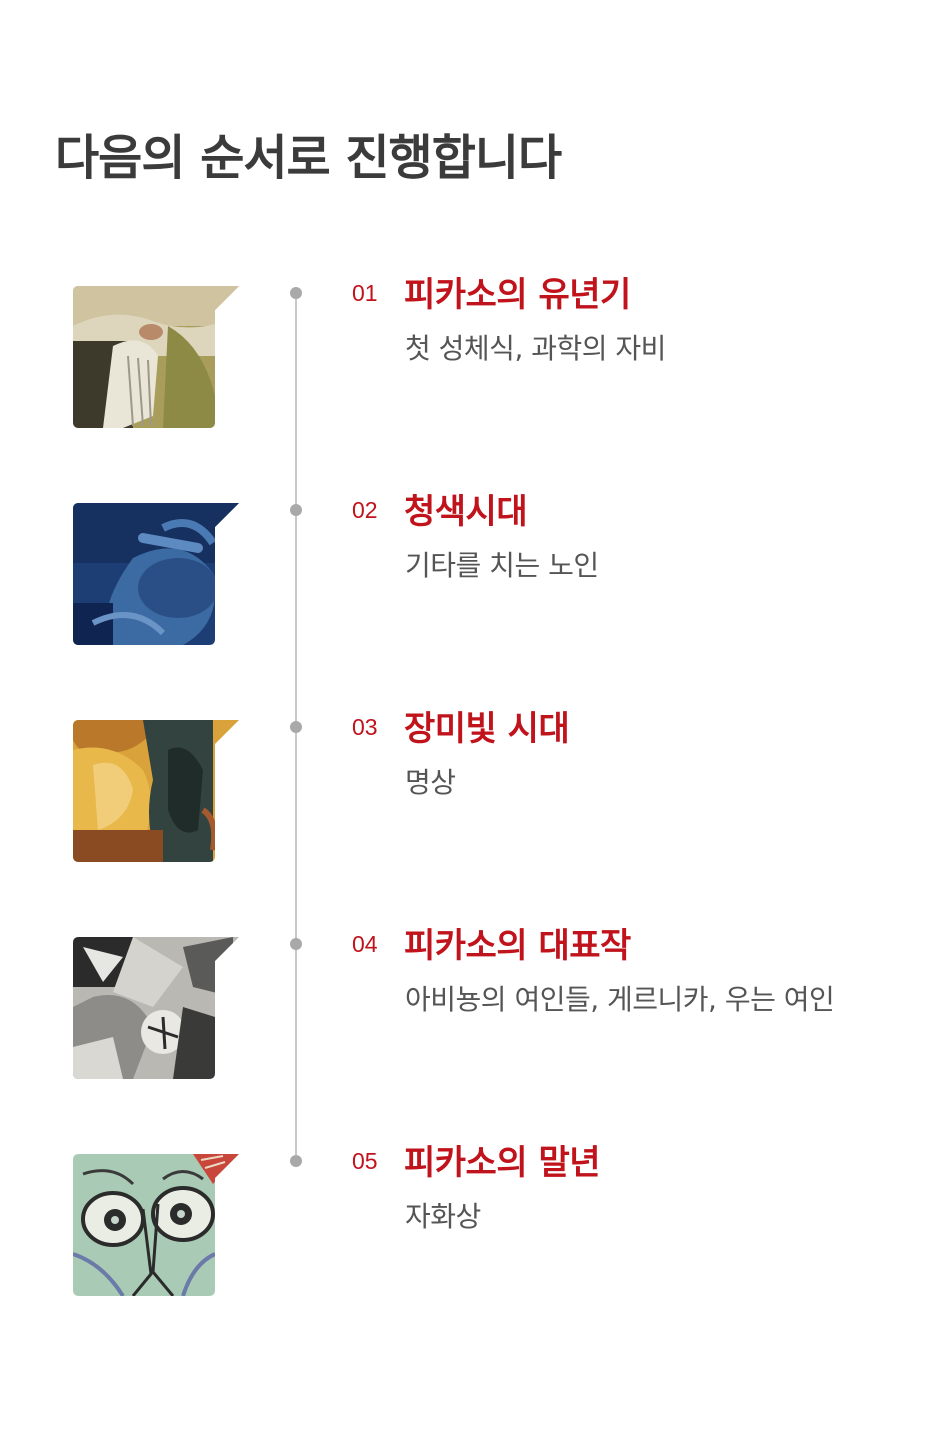  Describe the element at coordinates (487, 729) in the screenshot. I see `step-title: 장미빛 시대` at that location.